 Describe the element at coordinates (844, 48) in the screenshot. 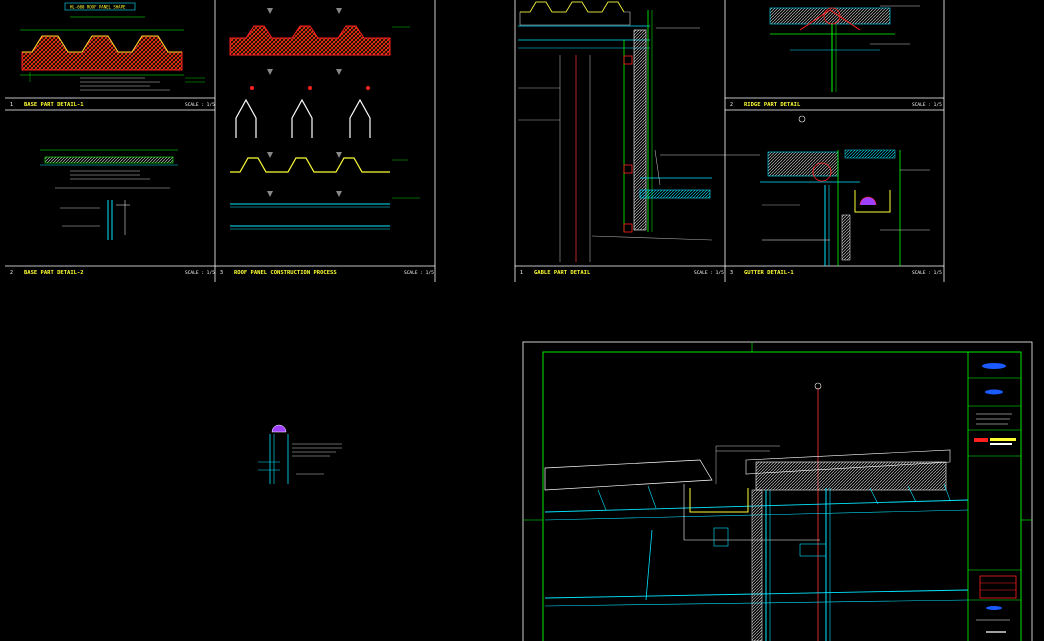

I see `ridge-part-detail-drawing` at that location.